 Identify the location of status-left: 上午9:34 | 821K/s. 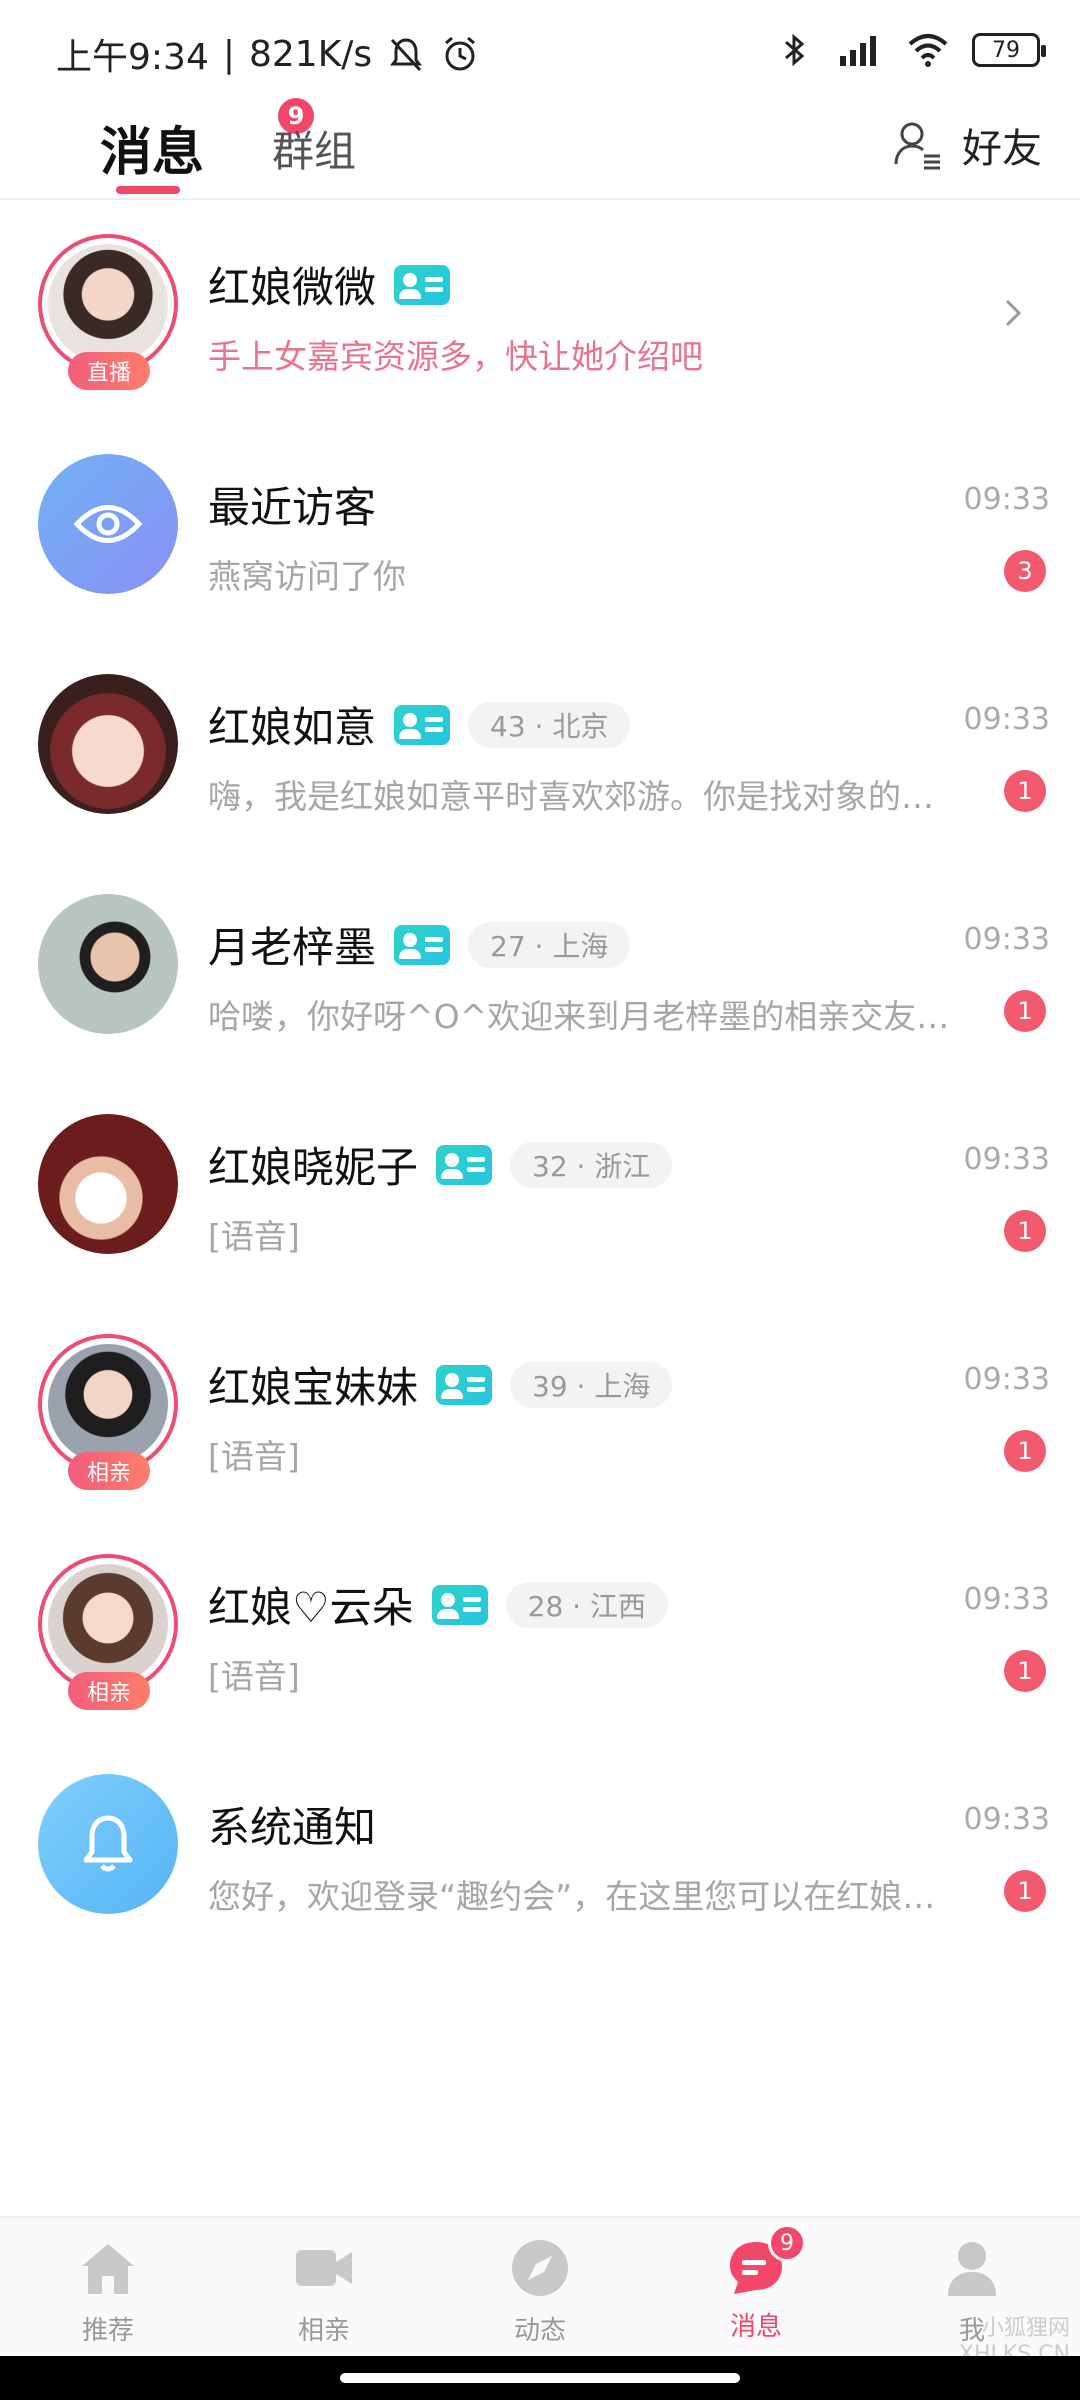
(268, 54).